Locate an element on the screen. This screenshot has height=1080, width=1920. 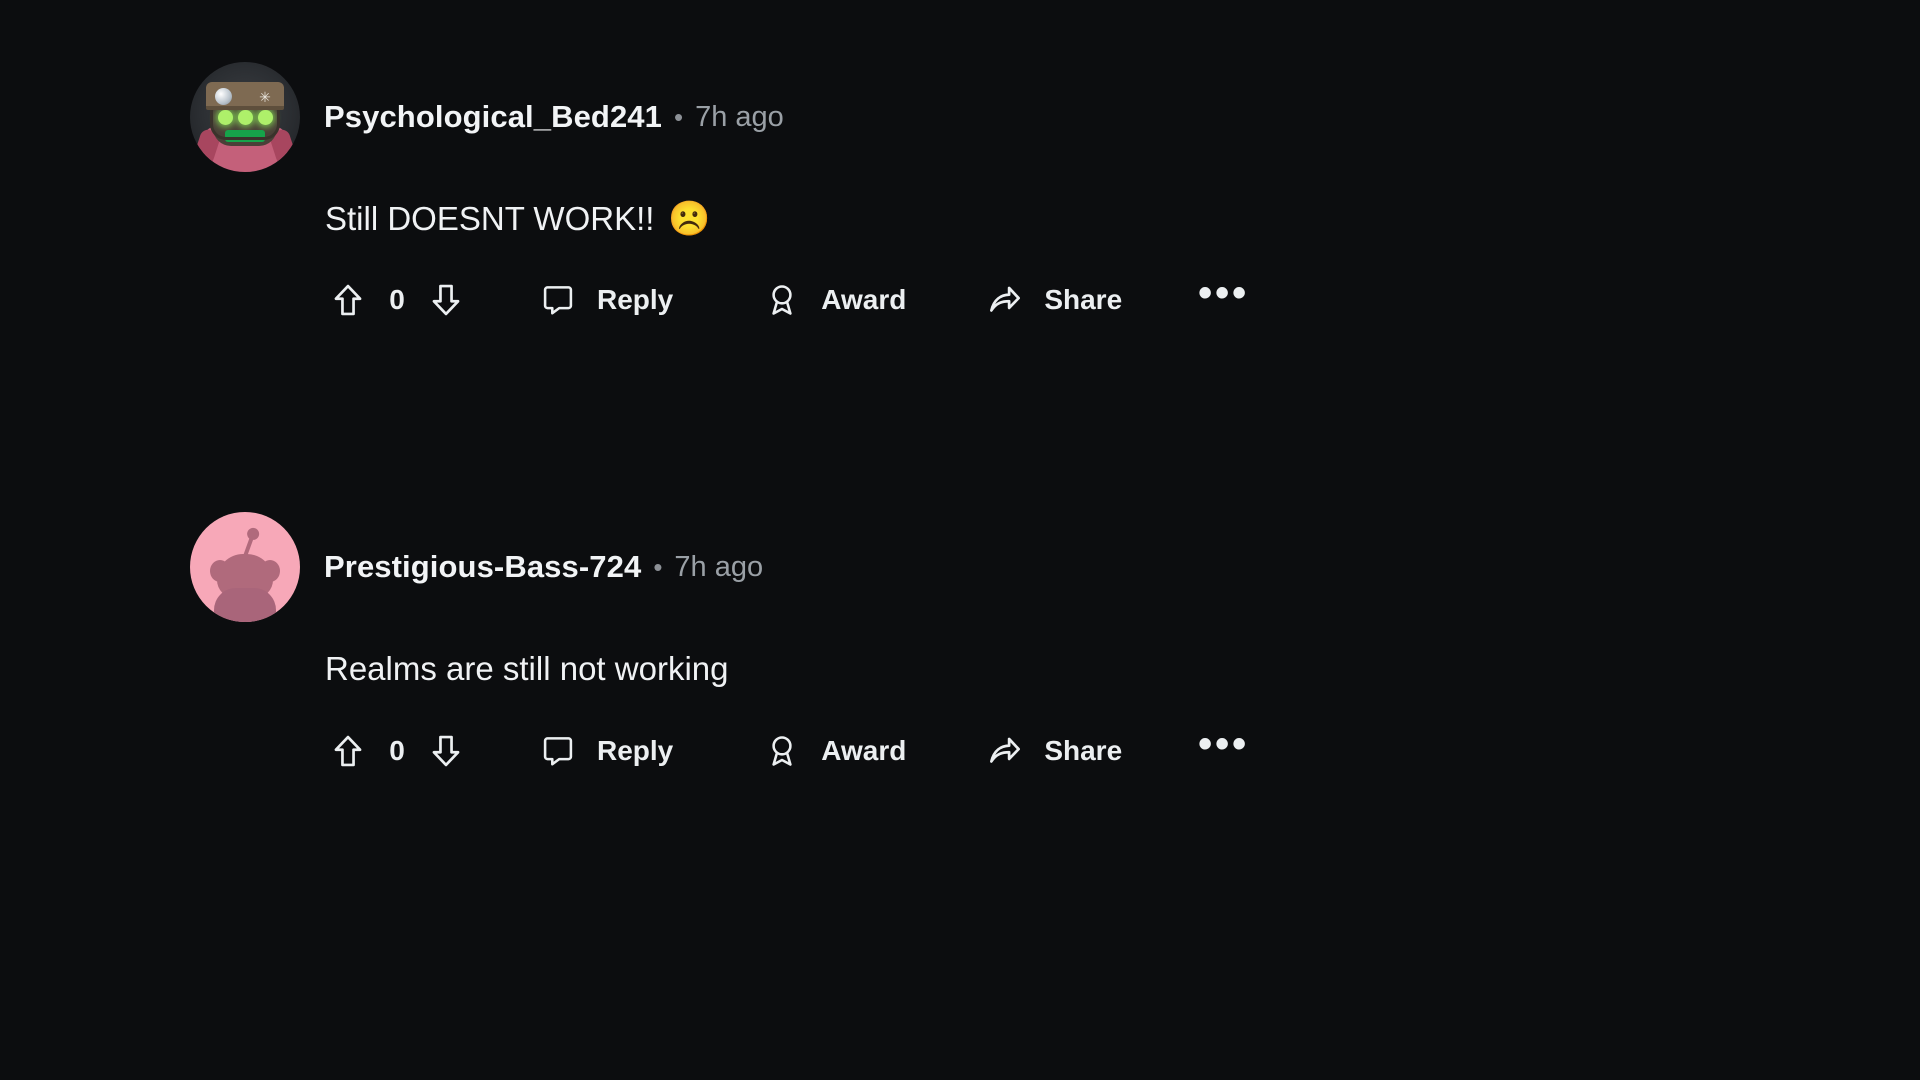
username-link: Psychological_Bed241 is located at coordinates (493, 117).